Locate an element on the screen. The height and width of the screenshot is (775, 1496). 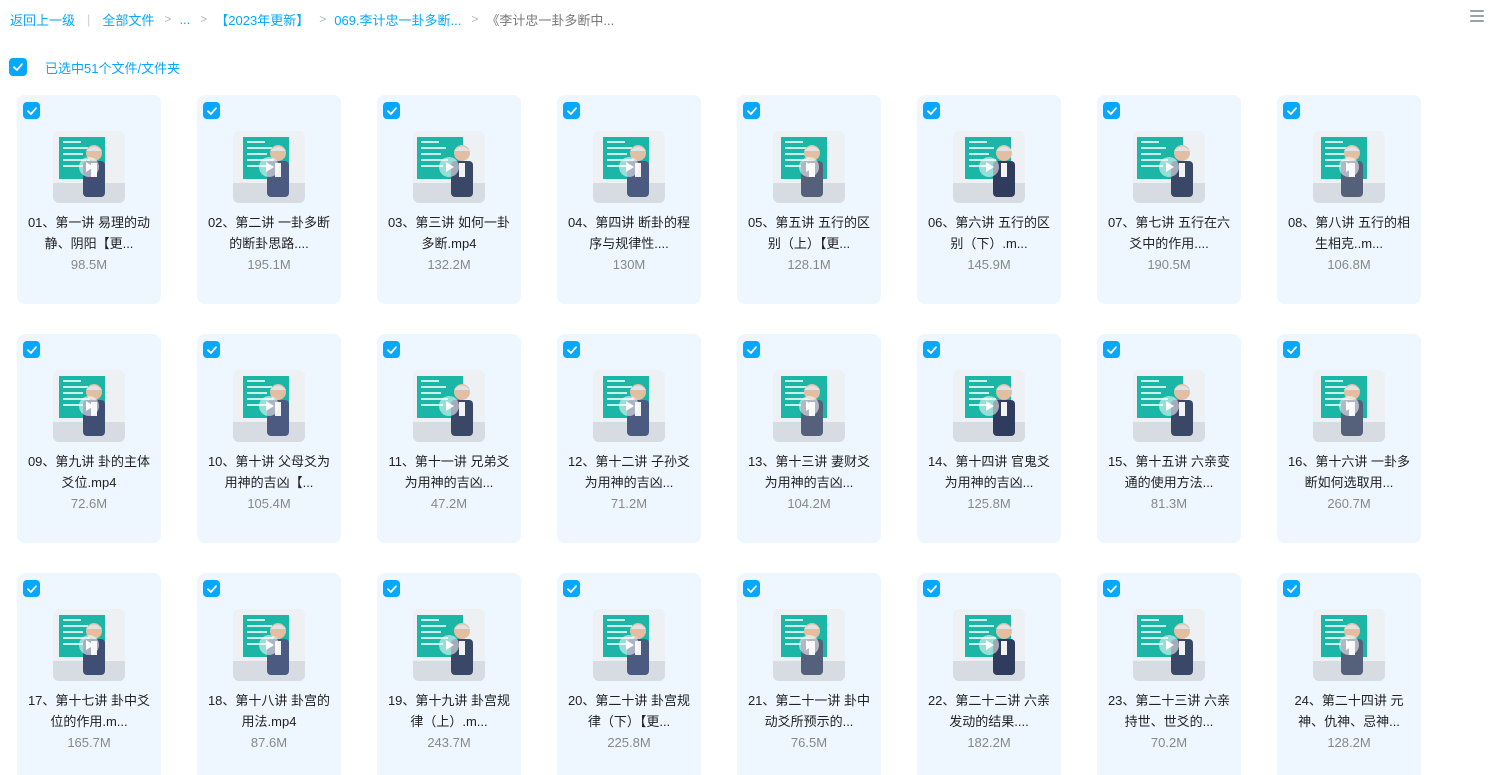
file-card: 07、第七讲 五行在六爻中的作用.... 190.5M is located at coordinates (1169, 199).